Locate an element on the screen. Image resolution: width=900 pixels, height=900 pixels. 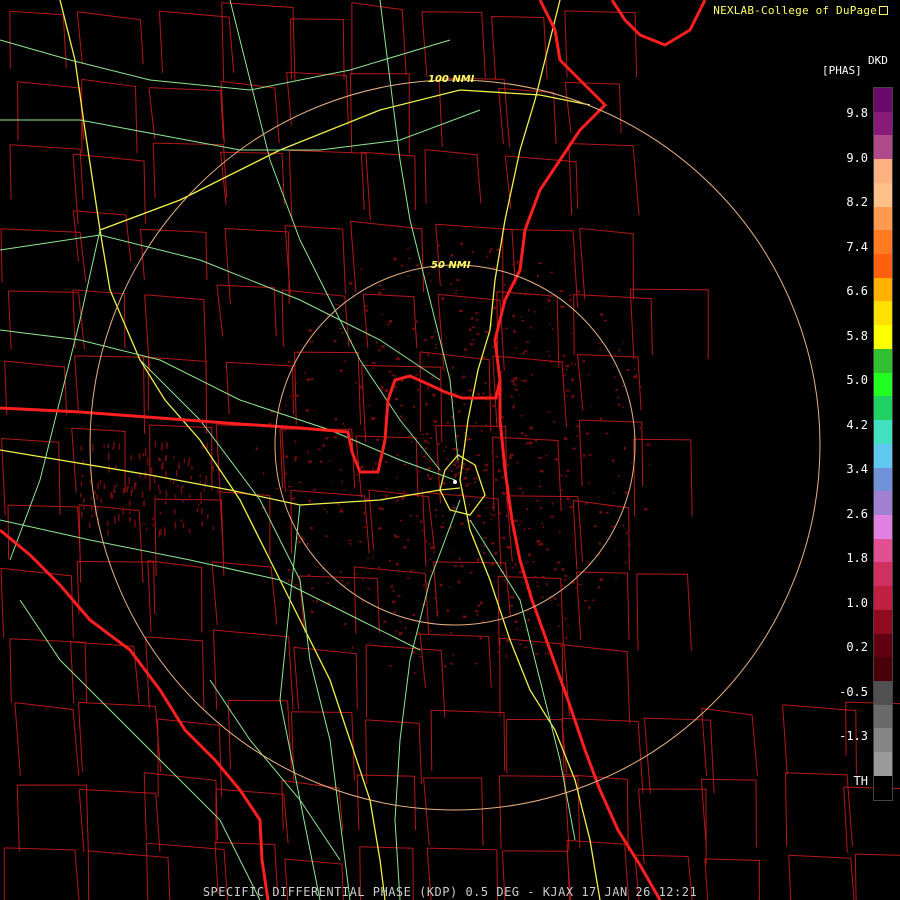
color-scale-tick-label: 9.0 is located at coordinates (857, 157).